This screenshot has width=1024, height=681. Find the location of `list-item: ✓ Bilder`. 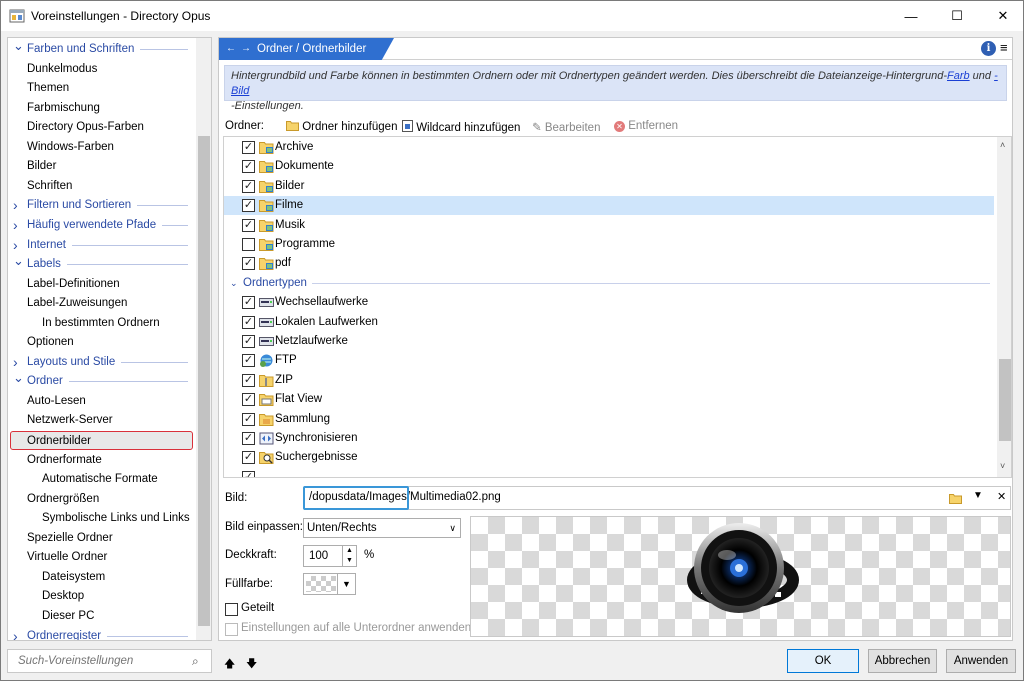

list-item: ✓ Bilder is located at coordinates (609, 186).